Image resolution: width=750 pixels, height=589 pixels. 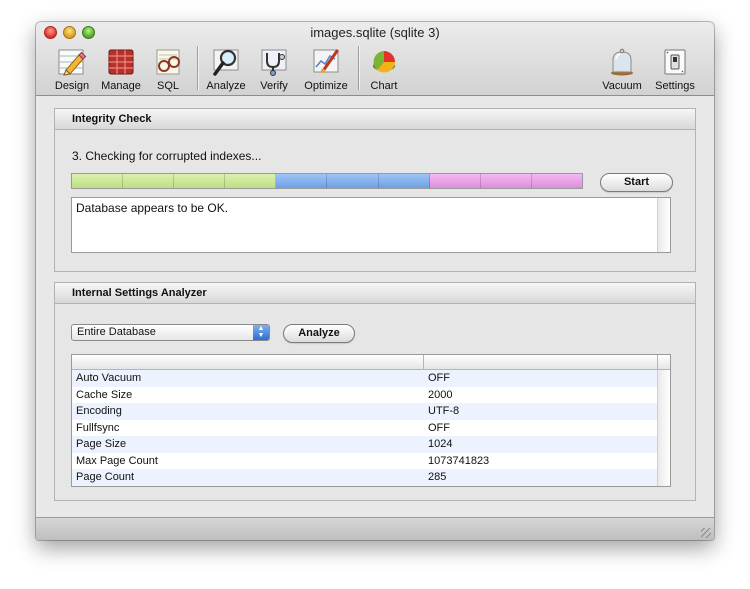 I want to click on table-row: Fullfsync OFF, so click(x=365, y=428).